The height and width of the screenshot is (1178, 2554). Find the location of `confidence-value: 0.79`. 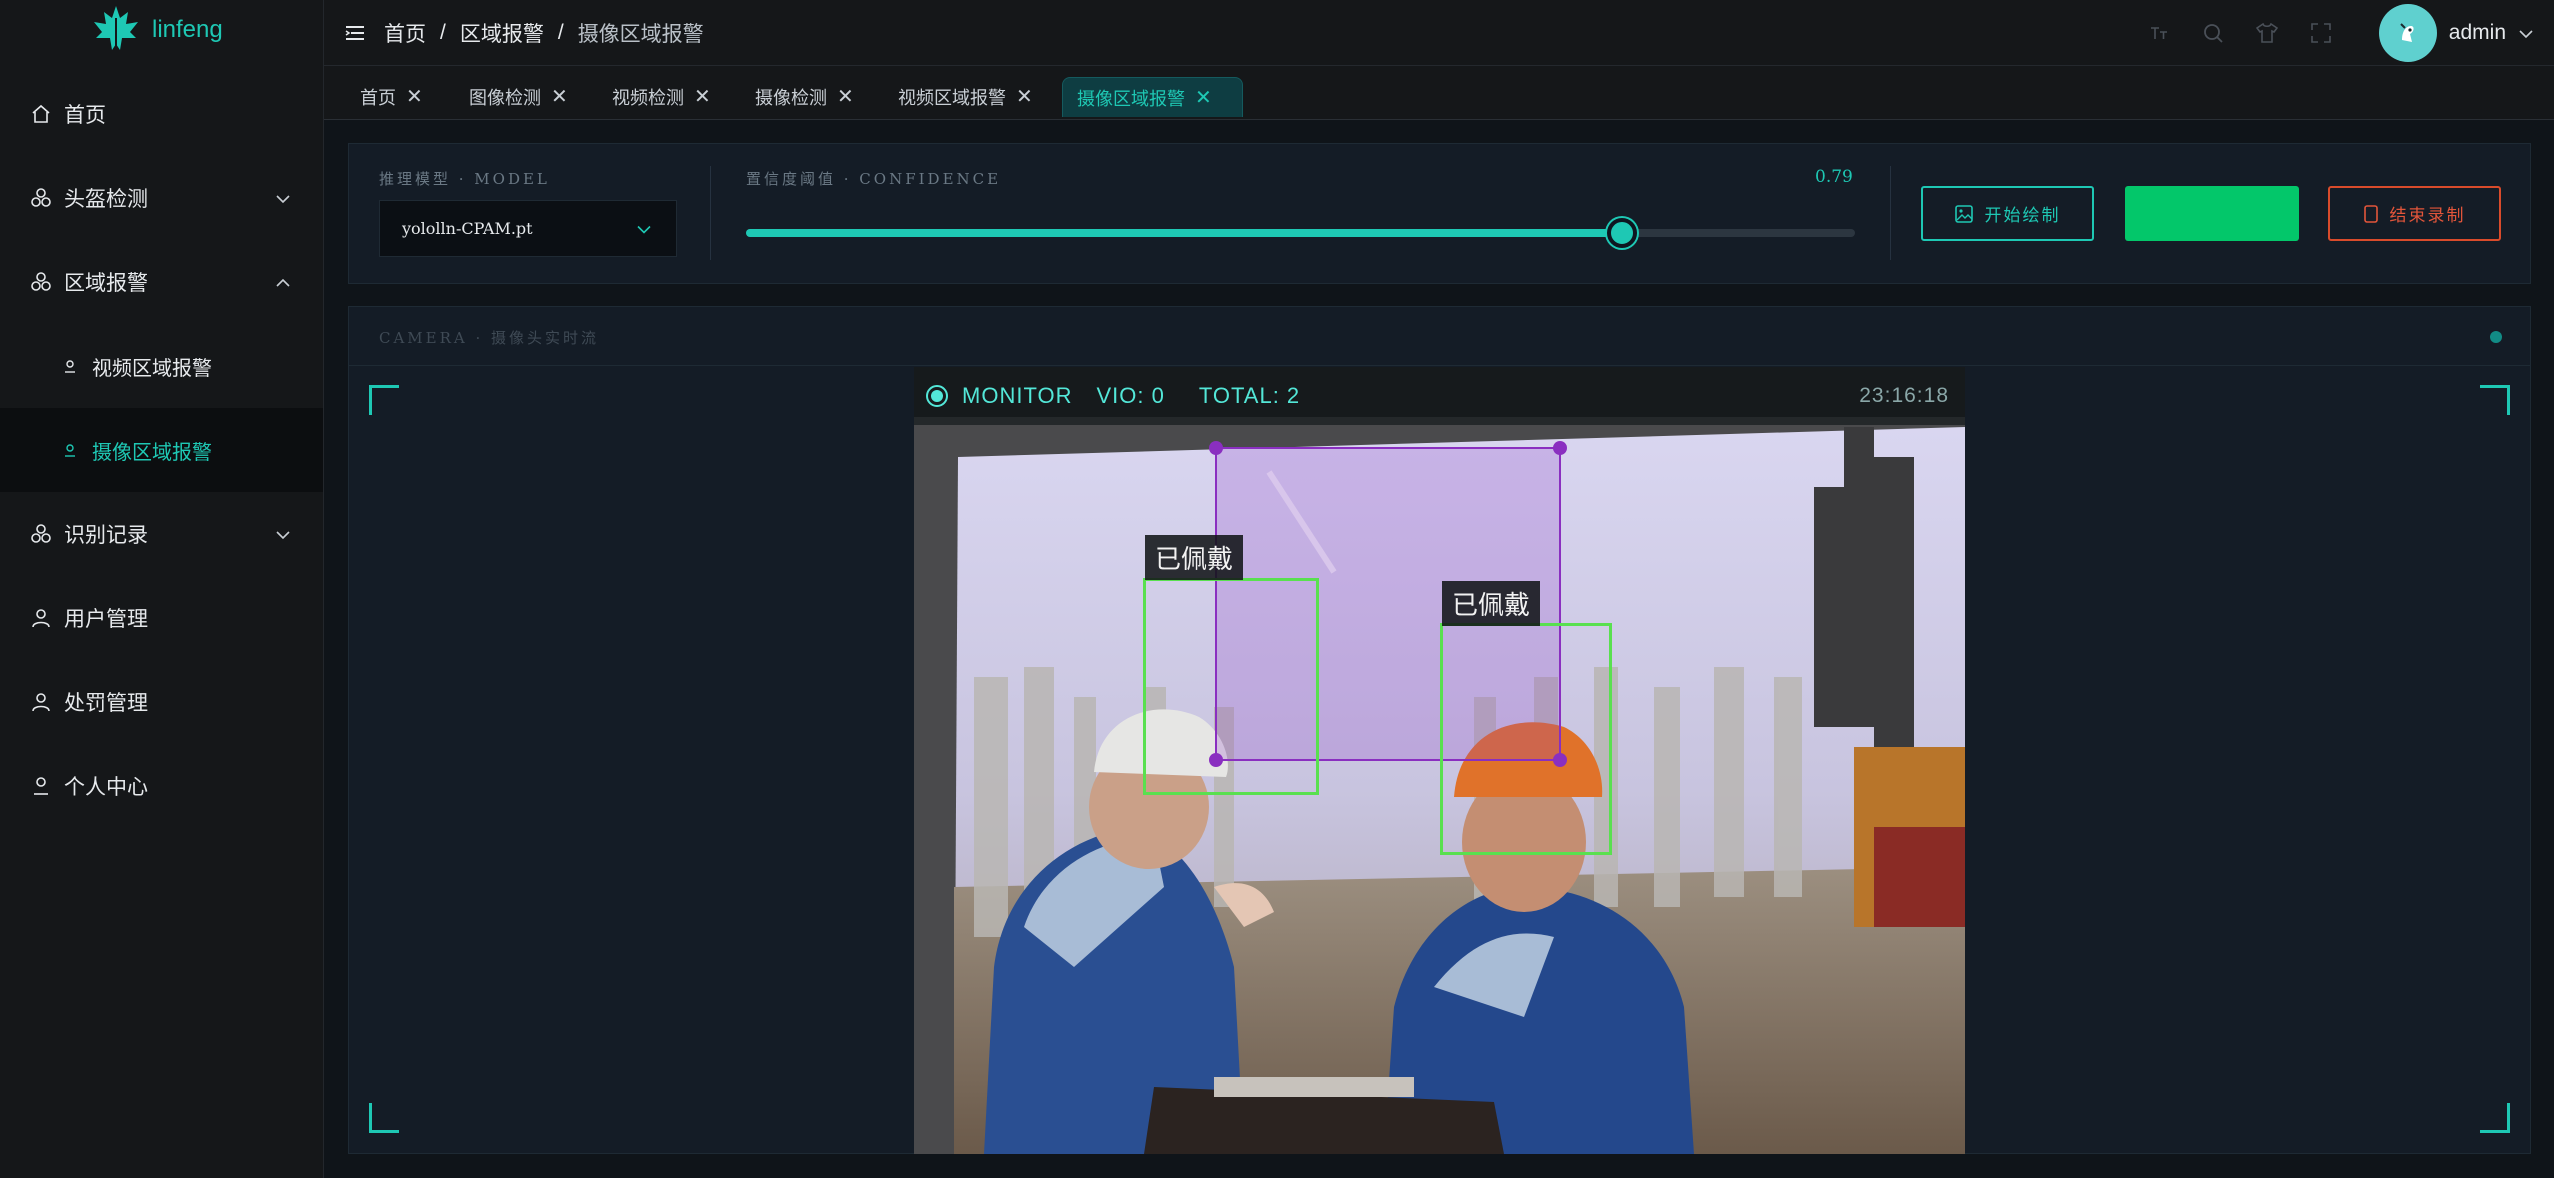

confidence-value: 0.79 is located at coordinates (1834, 177).